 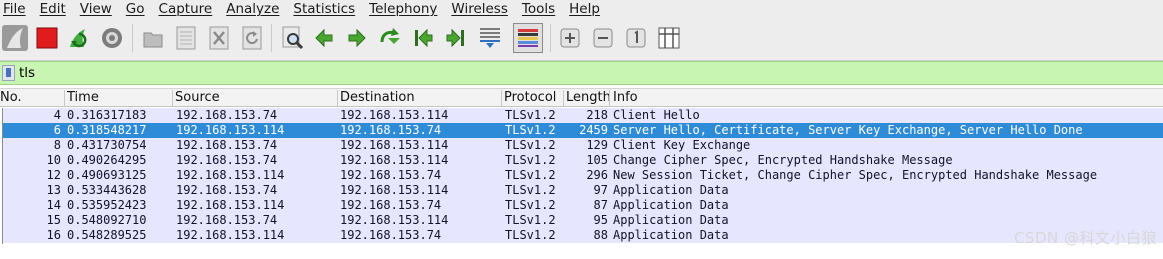 I want to click on menu-analyze: Analyze, so click(x=252, y=9).